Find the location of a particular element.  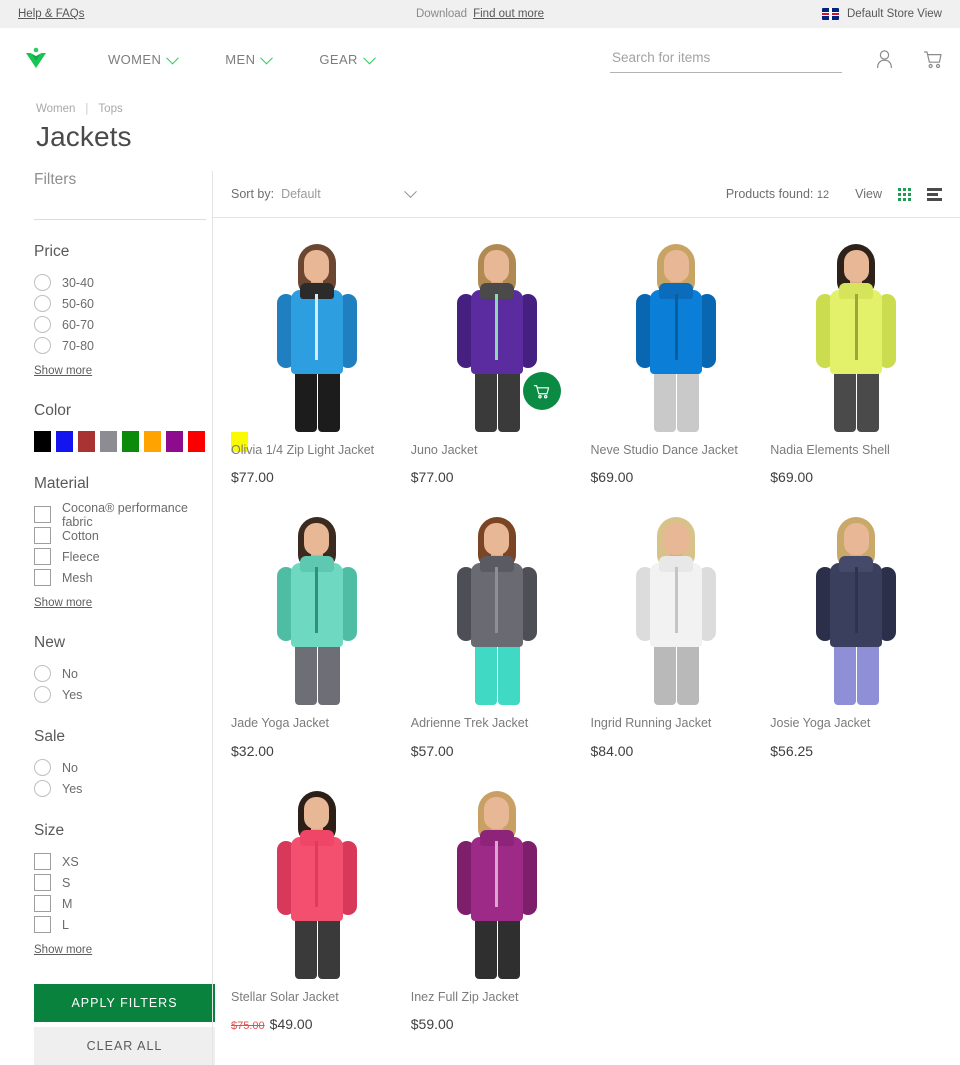

color-swatch-black is located at coordinates (42, 441).